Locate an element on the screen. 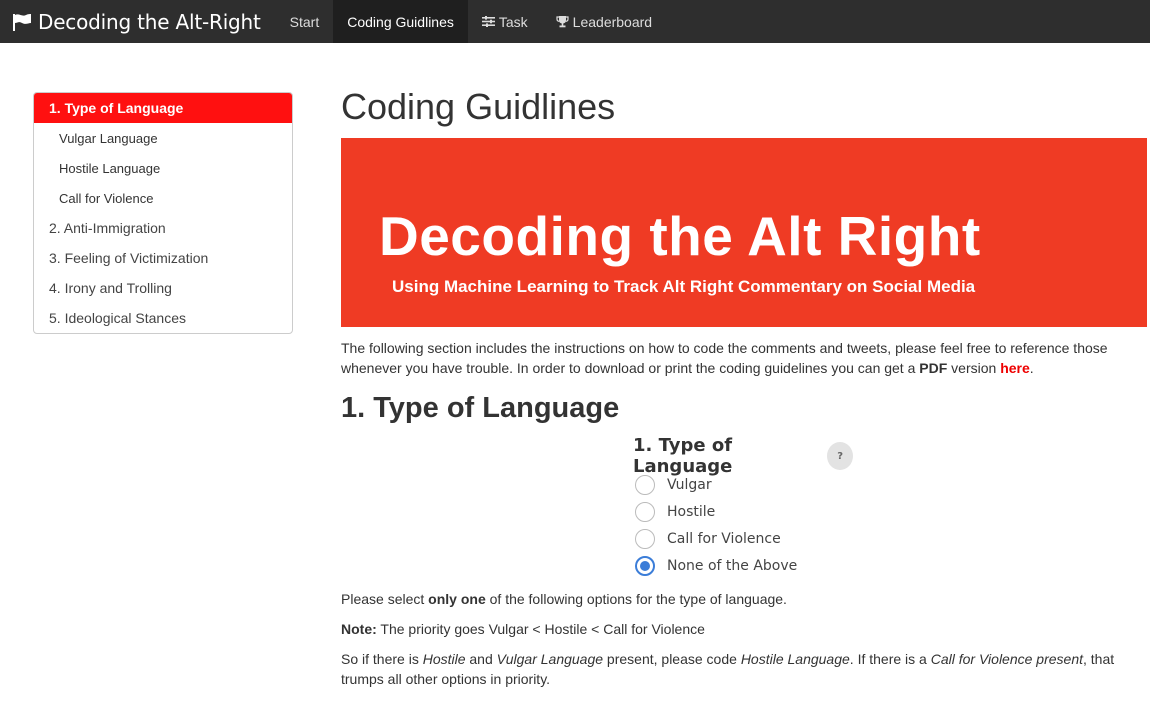 The width and height of the screenshot is (1150, 704). sidebar-item-ideological-stances: 5. Ideological Stances is located at coordinates (163, 318).